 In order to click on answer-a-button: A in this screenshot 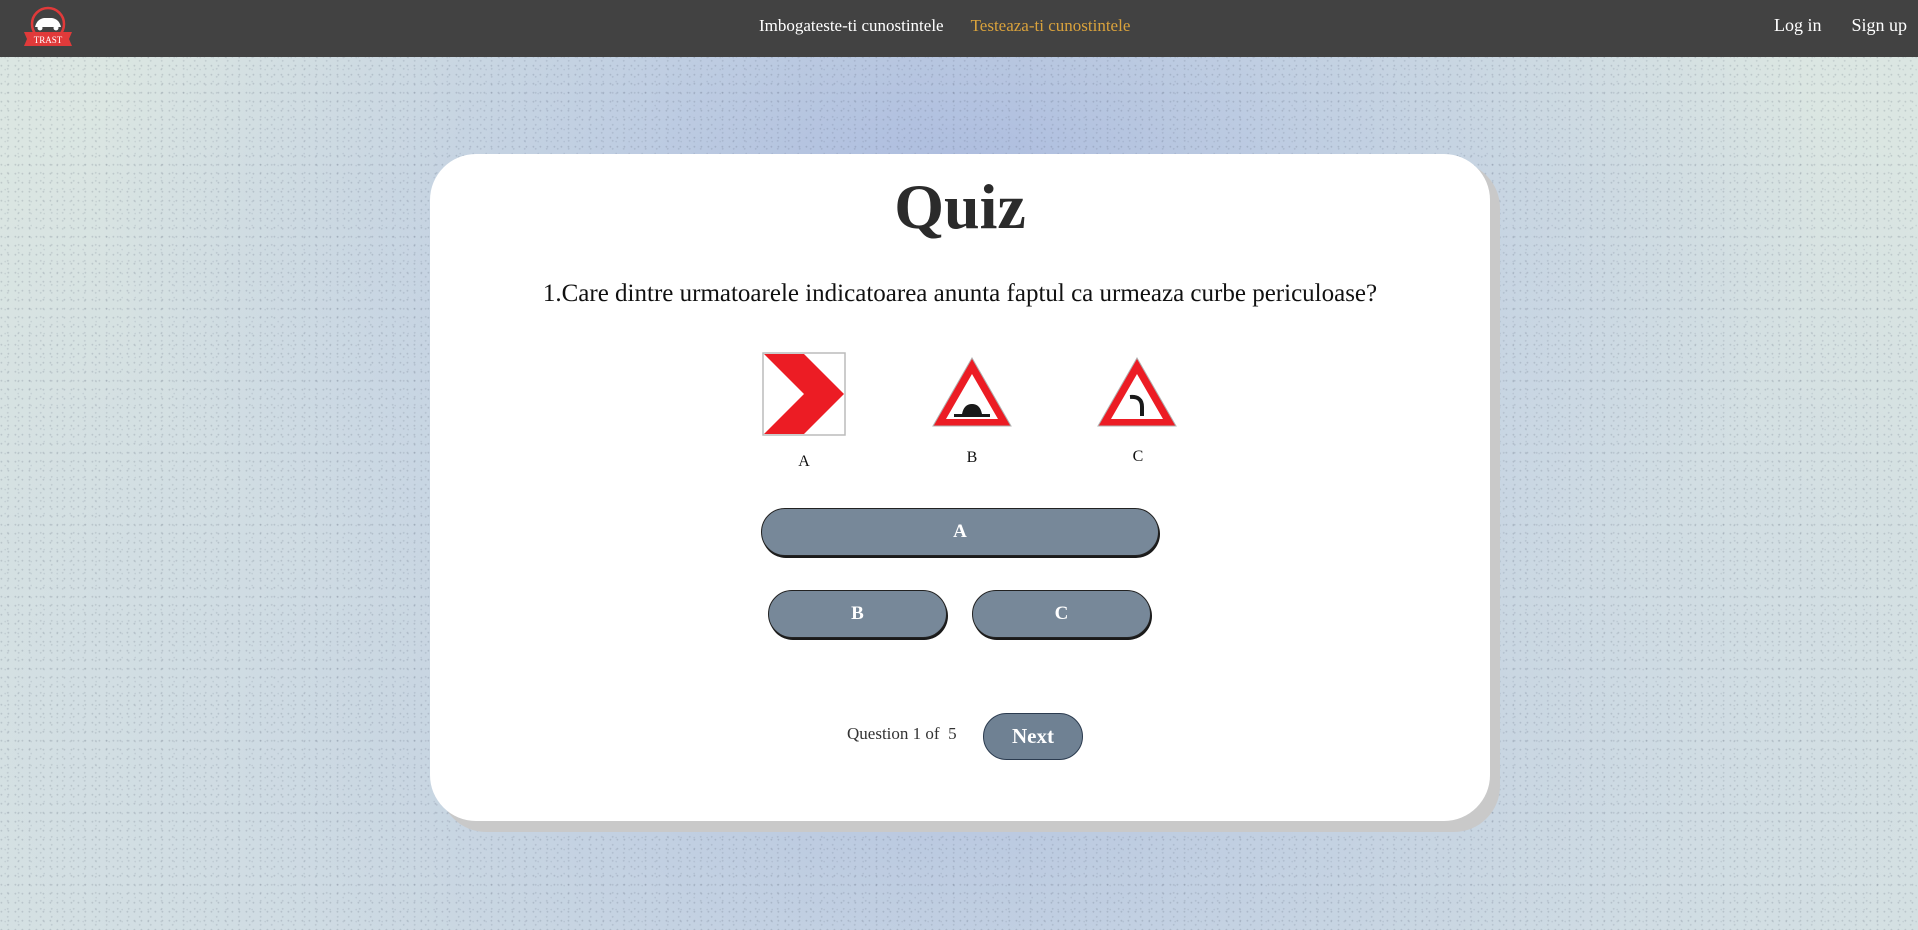, I will do `click(960, 532)`.